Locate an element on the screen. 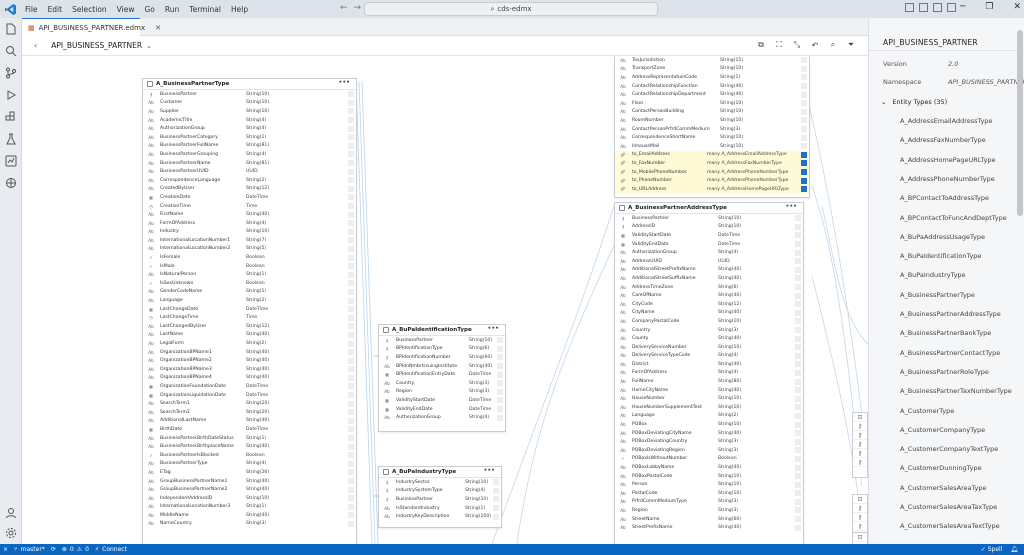  property-row: Ab ETag String(26) is located at coordinates (249, 472).